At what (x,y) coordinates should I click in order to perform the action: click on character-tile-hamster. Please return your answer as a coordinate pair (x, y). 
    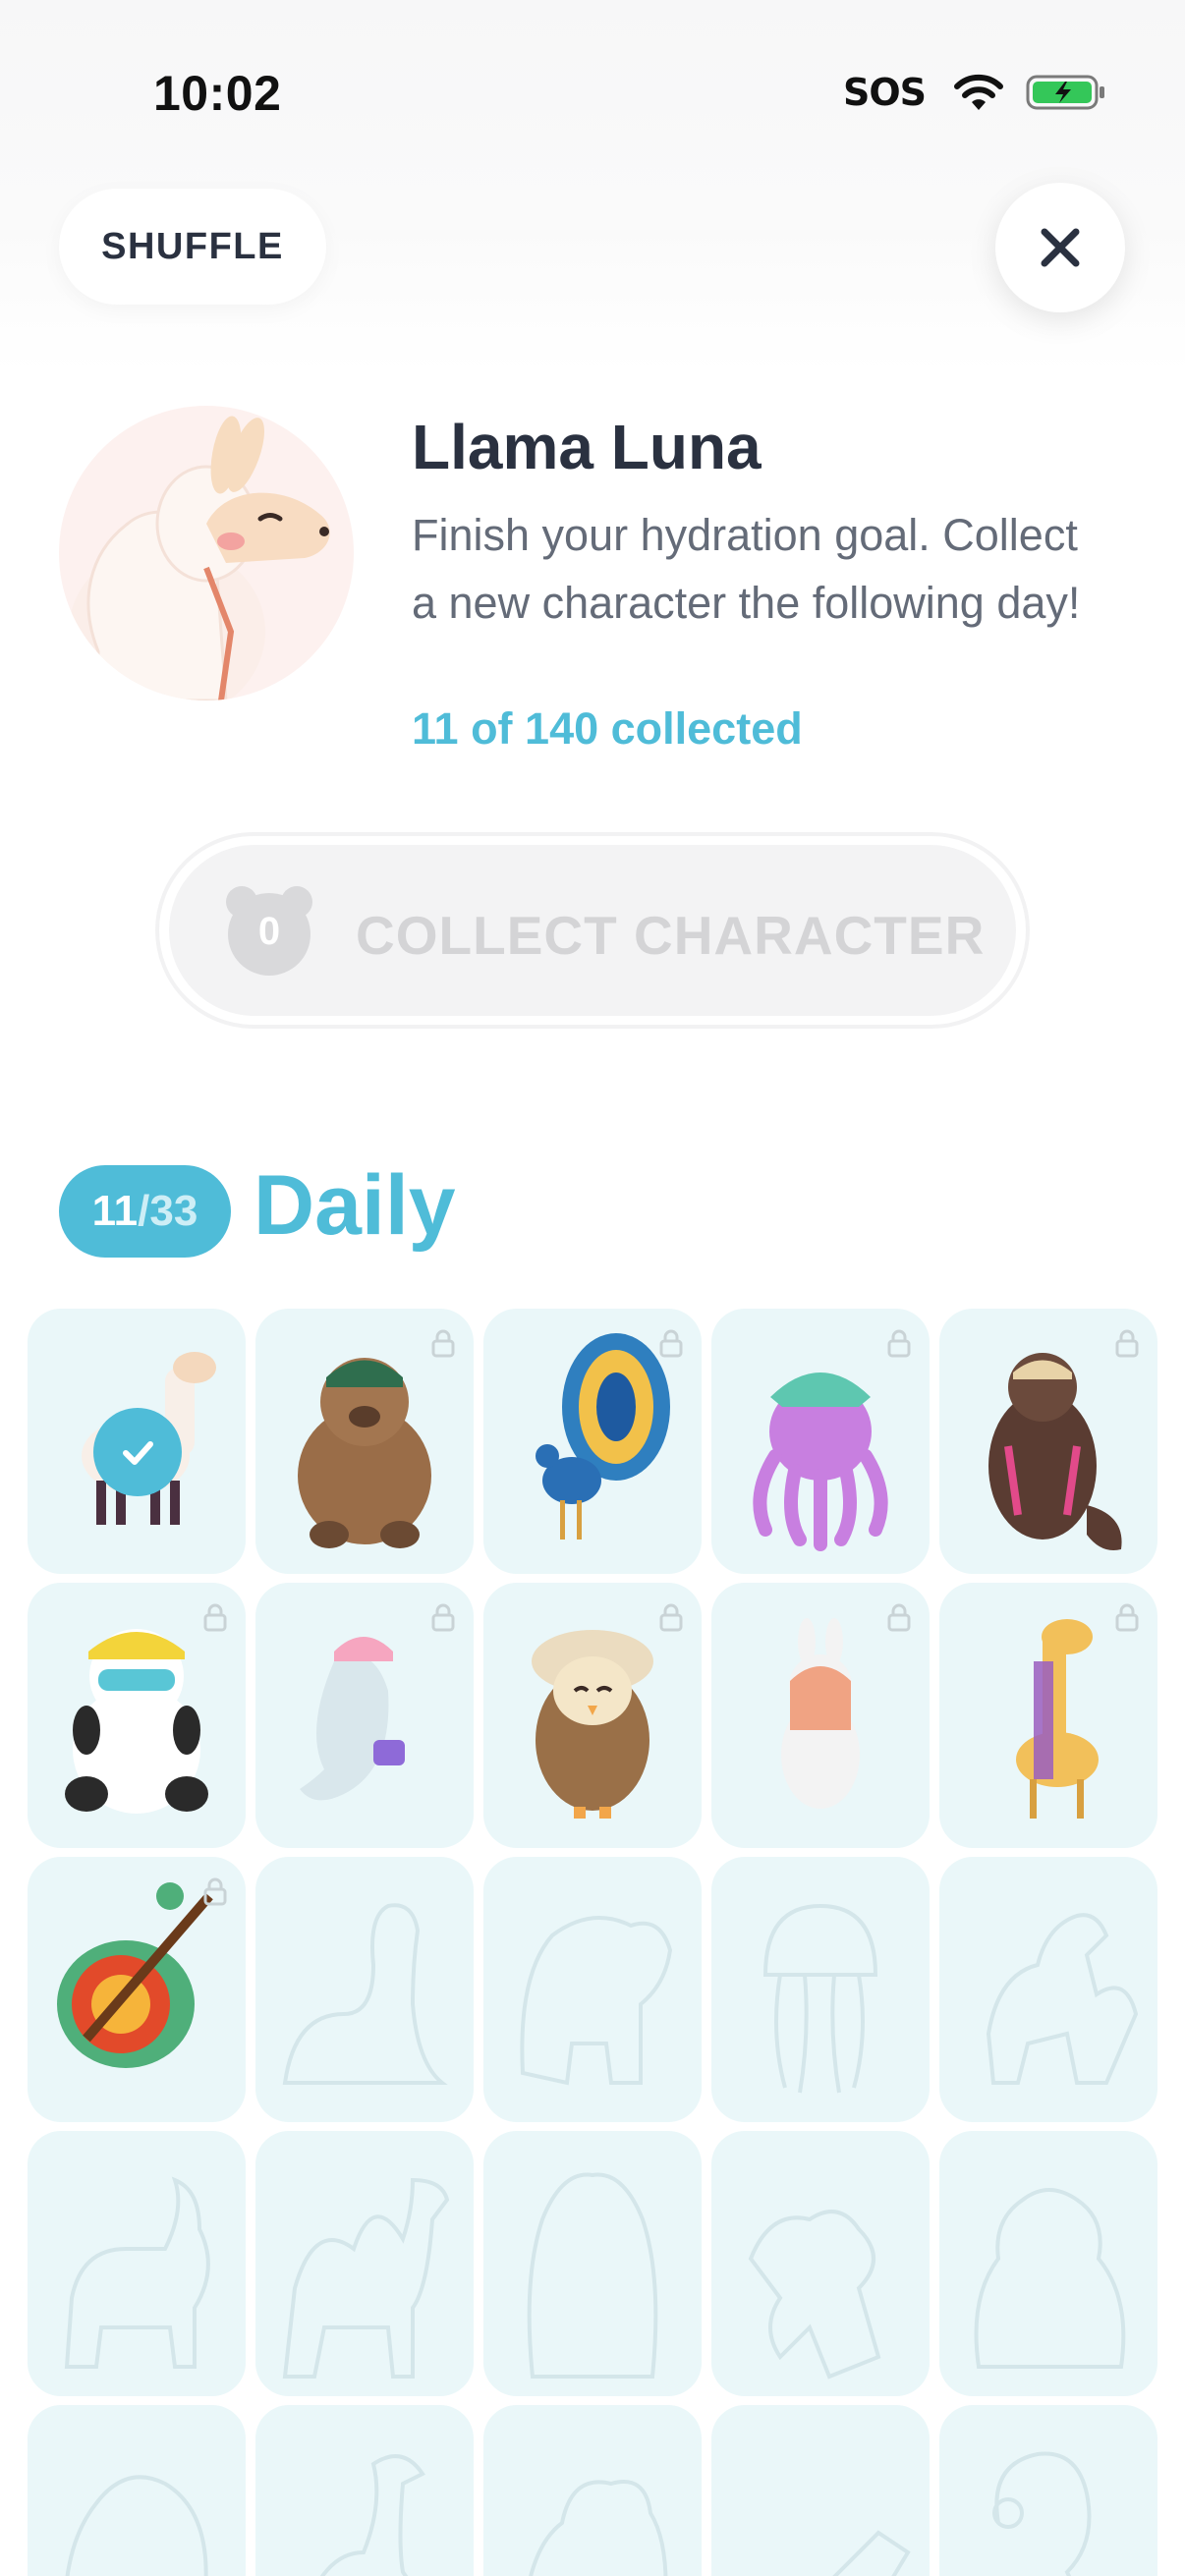
    Looking at the image, I should click on (592, 2263).